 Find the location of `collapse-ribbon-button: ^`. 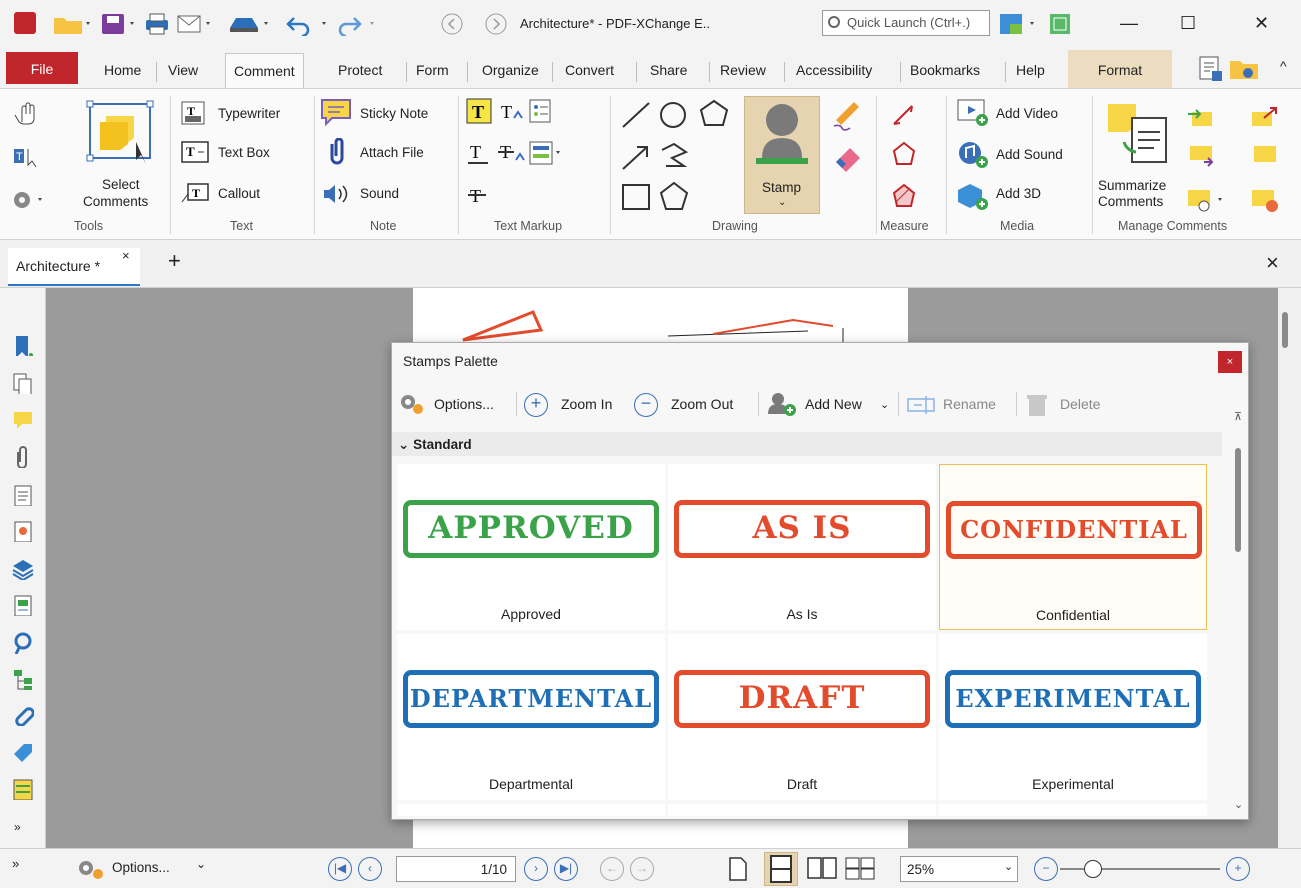

collapse-ribbon-button: ^ is located at coordinates (1283, 66).